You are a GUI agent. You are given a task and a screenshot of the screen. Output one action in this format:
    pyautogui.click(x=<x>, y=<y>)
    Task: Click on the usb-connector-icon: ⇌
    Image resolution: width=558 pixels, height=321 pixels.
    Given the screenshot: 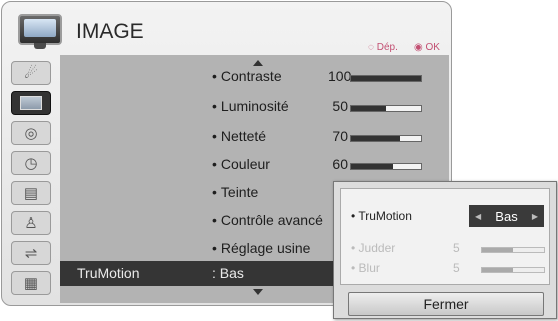 What is the action you would take?
    pyautogui.click(x=31, y=253)
    